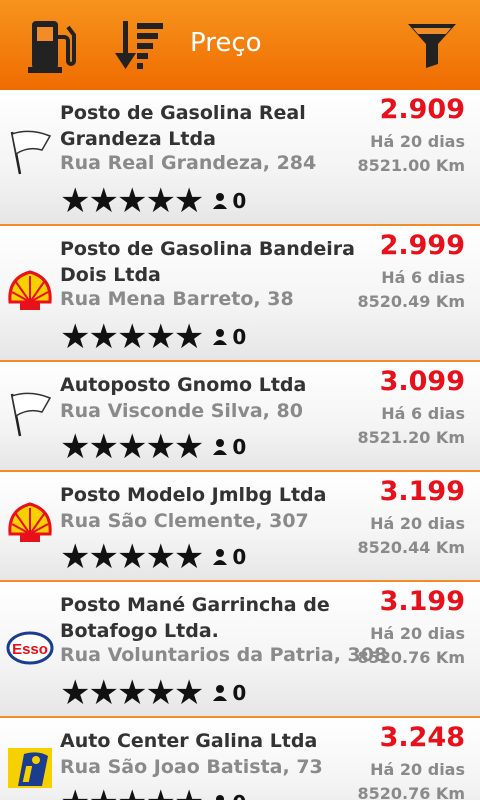 The height and width of the screenshot is (800, 480). I want to click on station-name: Autoposto Gnomo Ltda, so click(183, 385).